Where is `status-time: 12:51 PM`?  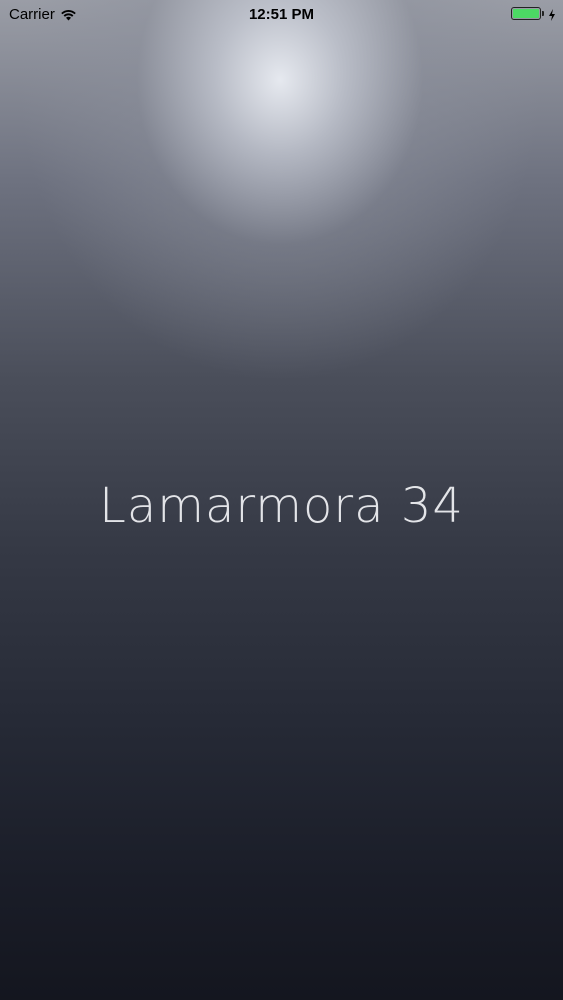
status-time: 12:51 PM is located at coordinates (281, 14).